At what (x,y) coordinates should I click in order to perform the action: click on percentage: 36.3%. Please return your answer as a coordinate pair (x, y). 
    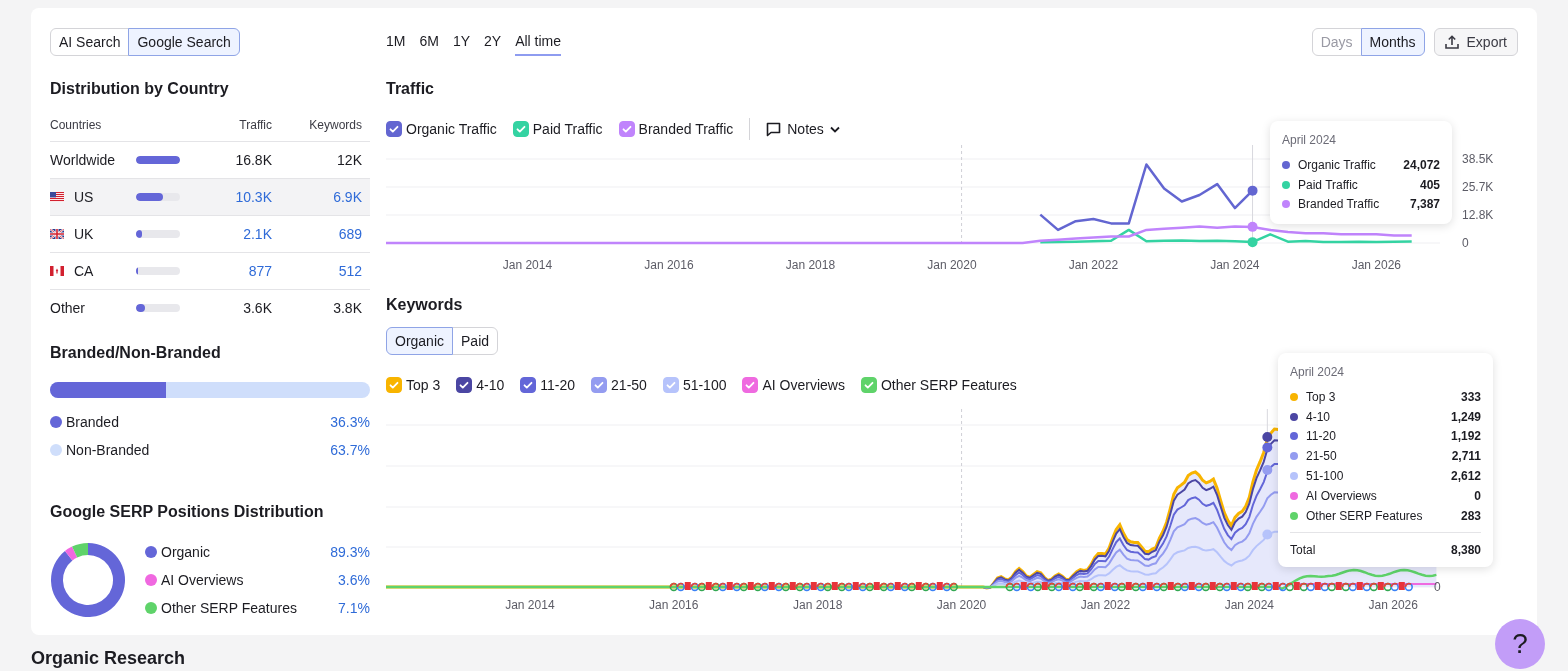
    Looking at the image, I should click on (350, 422).